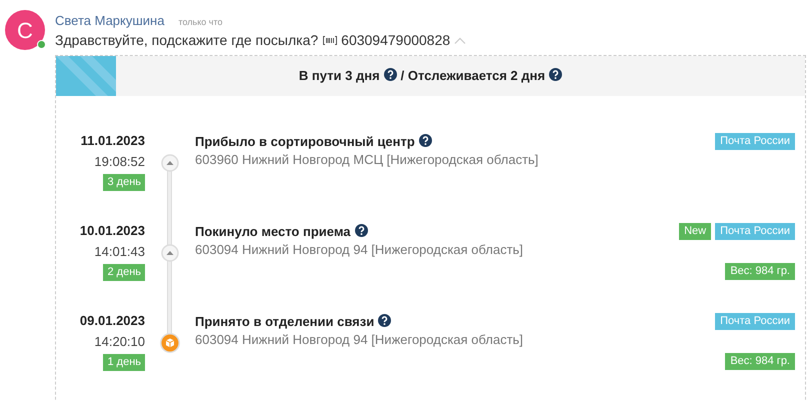 Image resolution: width=811 pixels, height=401 pixels. Describe the element at coordinates (281, 232) in the screenshot. I see `event-title: Покинуло место приема` at that location.